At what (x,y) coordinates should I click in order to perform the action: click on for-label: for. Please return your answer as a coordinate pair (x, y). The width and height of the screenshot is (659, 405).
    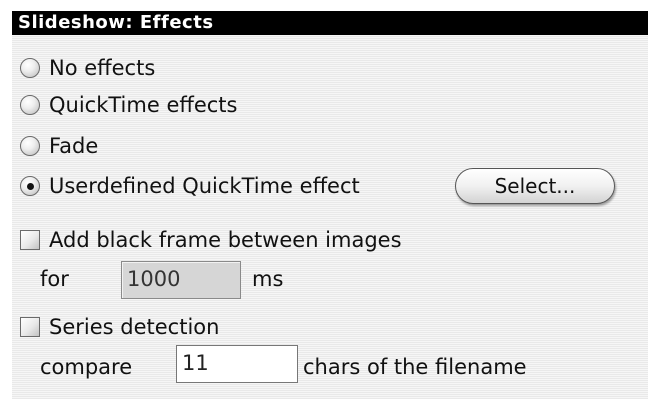
    Looking at the image, I should click on (54, 279).